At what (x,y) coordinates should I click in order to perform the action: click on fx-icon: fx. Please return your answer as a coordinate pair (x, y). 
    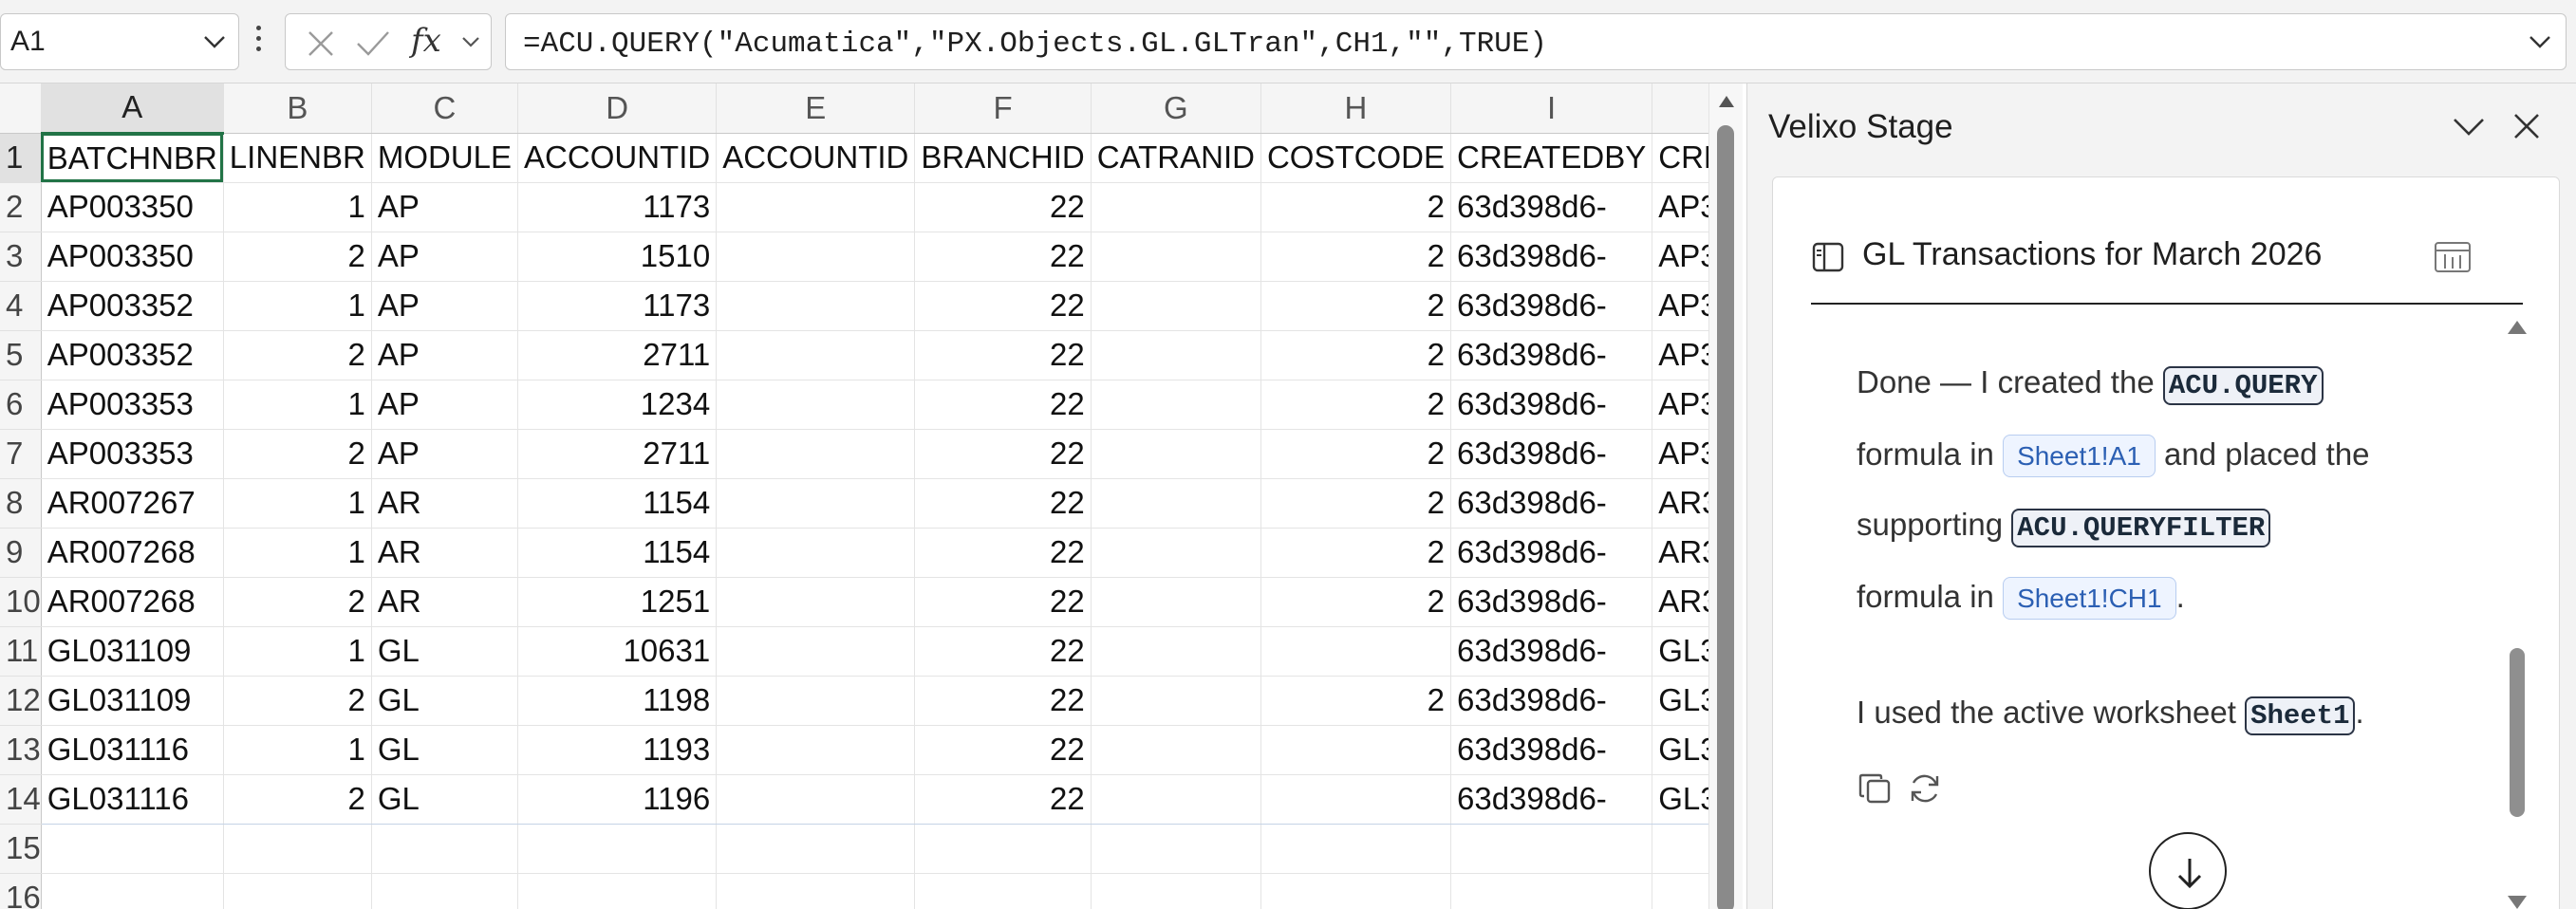
    Looking at the image, I should click on (426, 41).